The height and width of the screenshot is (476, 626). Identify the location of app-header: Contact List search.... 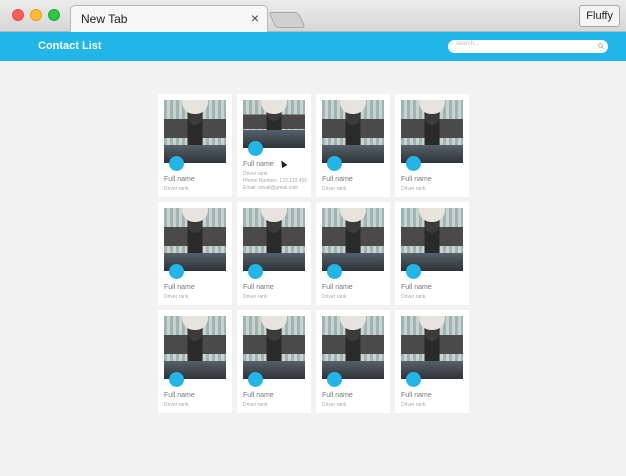
(313, 46).